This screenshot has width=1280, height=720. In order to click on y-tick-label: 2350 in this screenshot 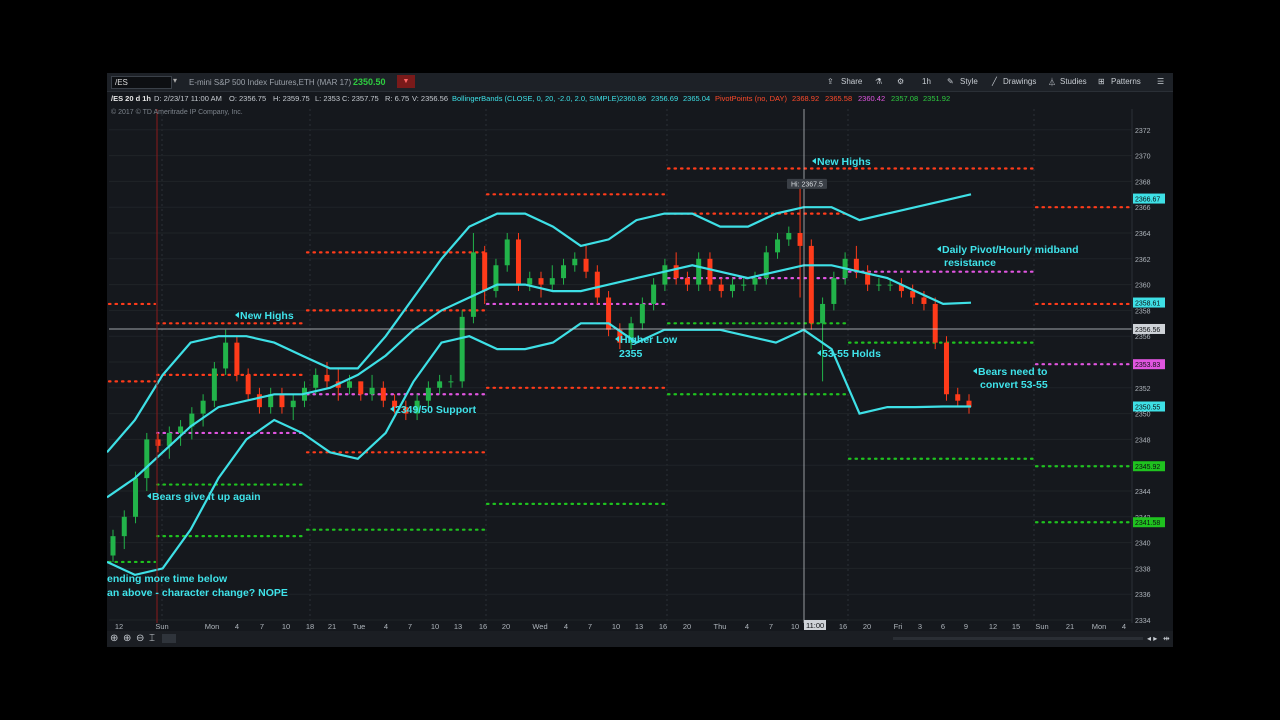, I will do `click(1143, 415)`.